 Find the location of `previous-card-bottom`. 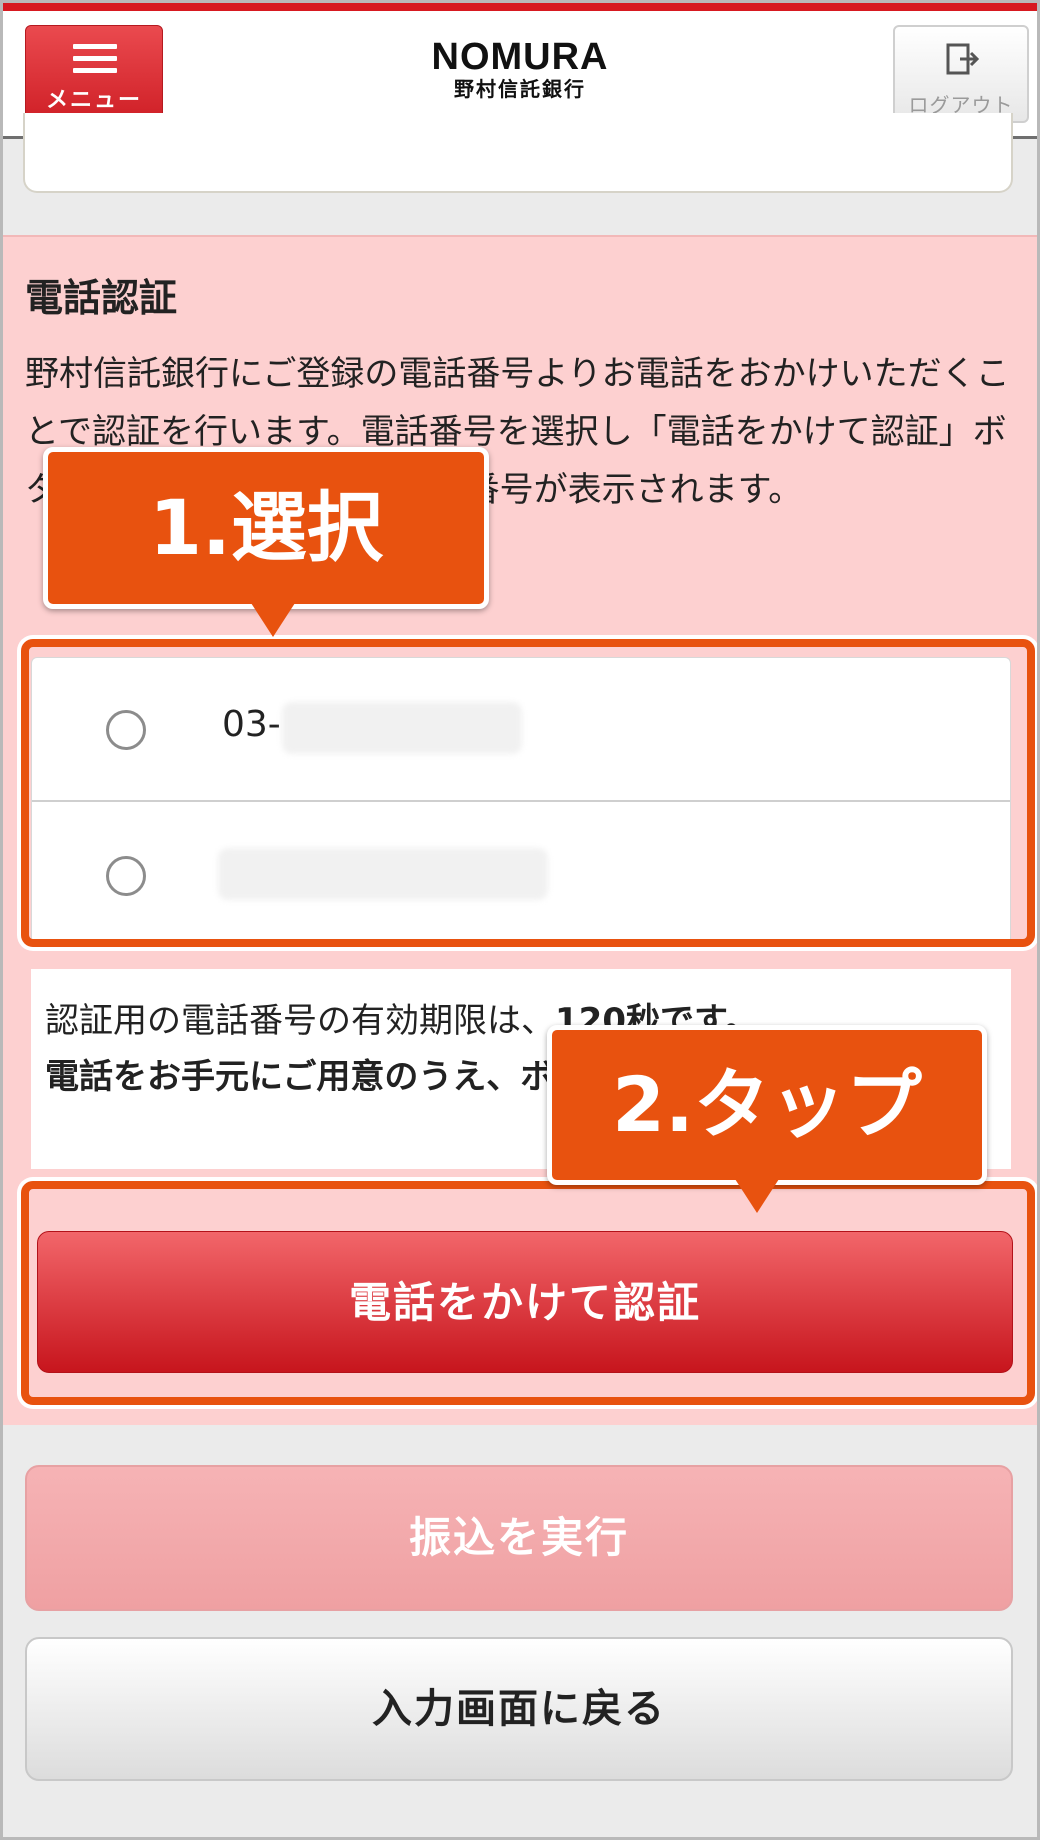

previous-card-bottom is located at coordinates (518, 153).